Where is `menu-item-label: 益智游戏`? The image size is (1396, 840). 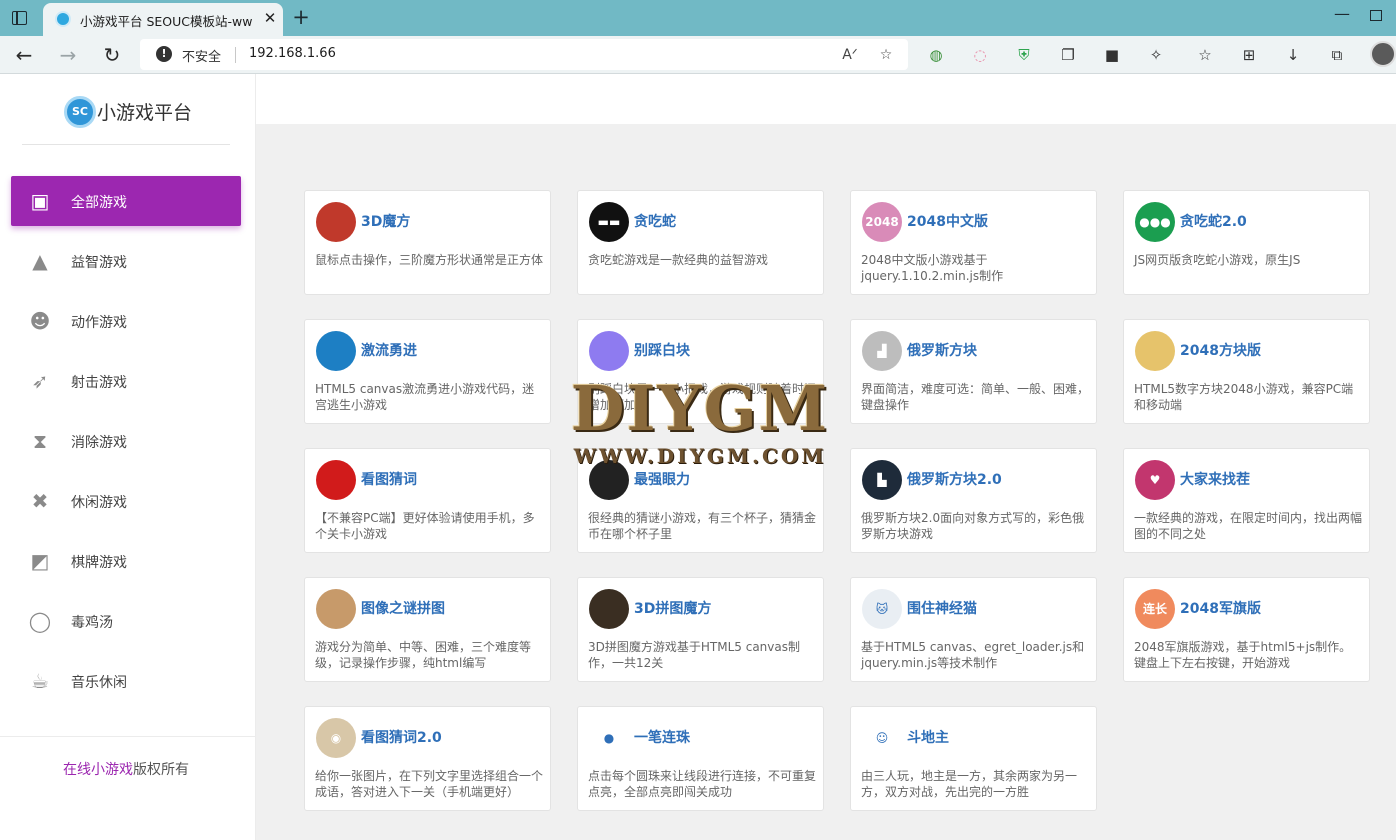
menu-item-label: 益智游戏 is located at coordinates (99, 263).